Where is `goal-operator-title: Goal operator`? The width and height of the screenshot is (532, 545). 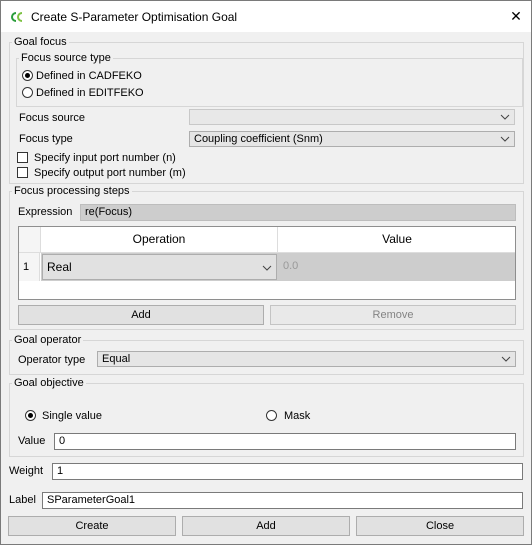 goal-operator-title: Goal operator is located at coordinates (48, 340).